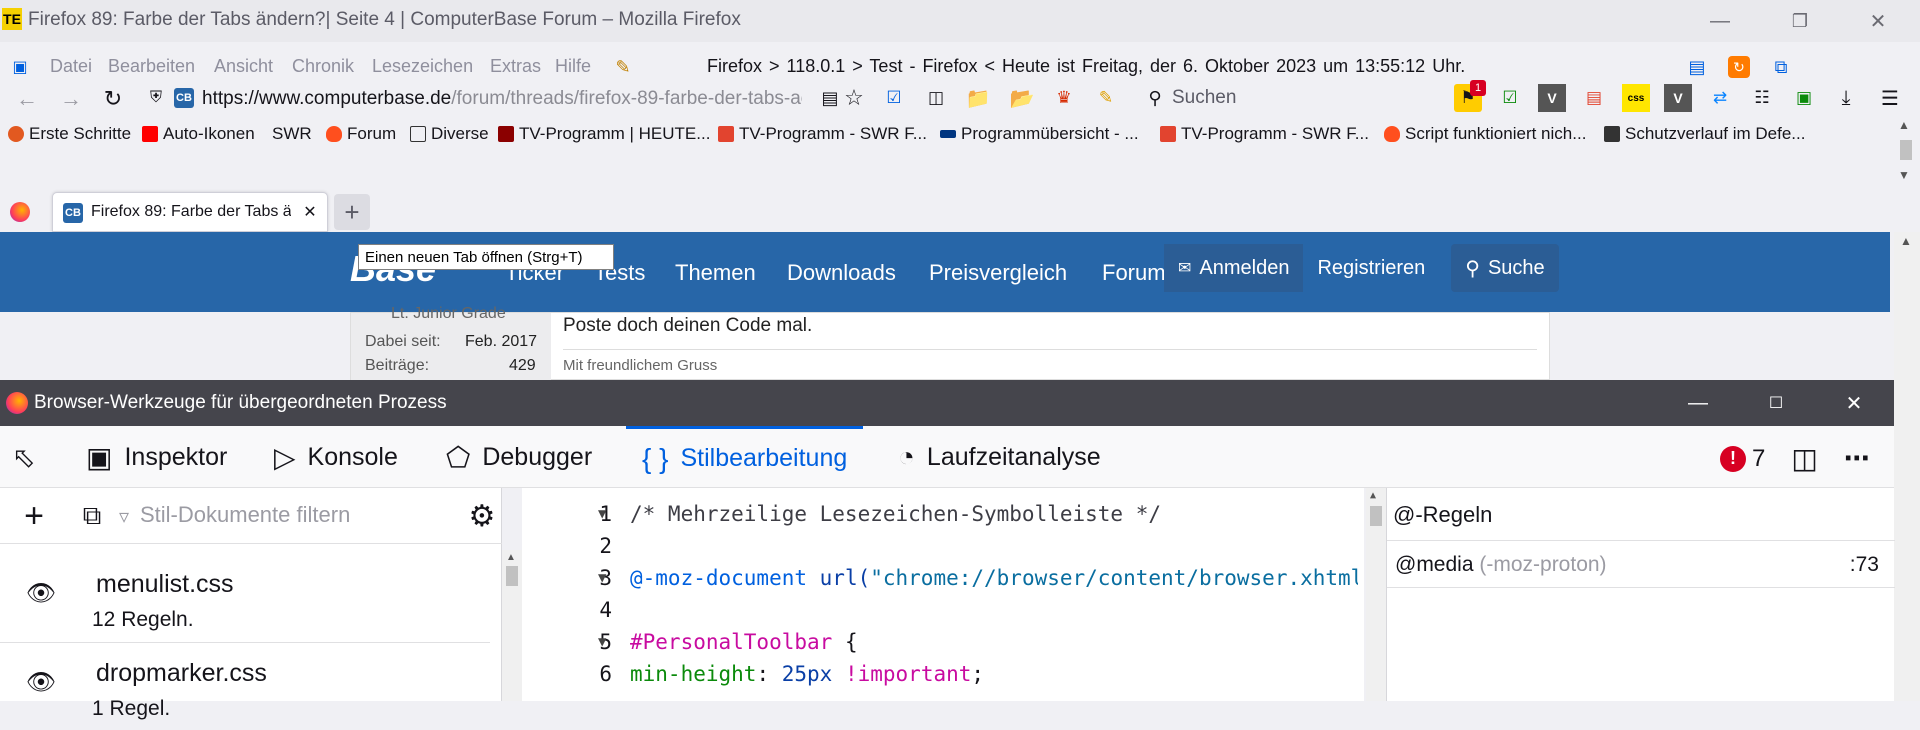  I want to click on tab-laufzeitanalyse: ◔ Laufzeitanalyse, so click(999, 457).